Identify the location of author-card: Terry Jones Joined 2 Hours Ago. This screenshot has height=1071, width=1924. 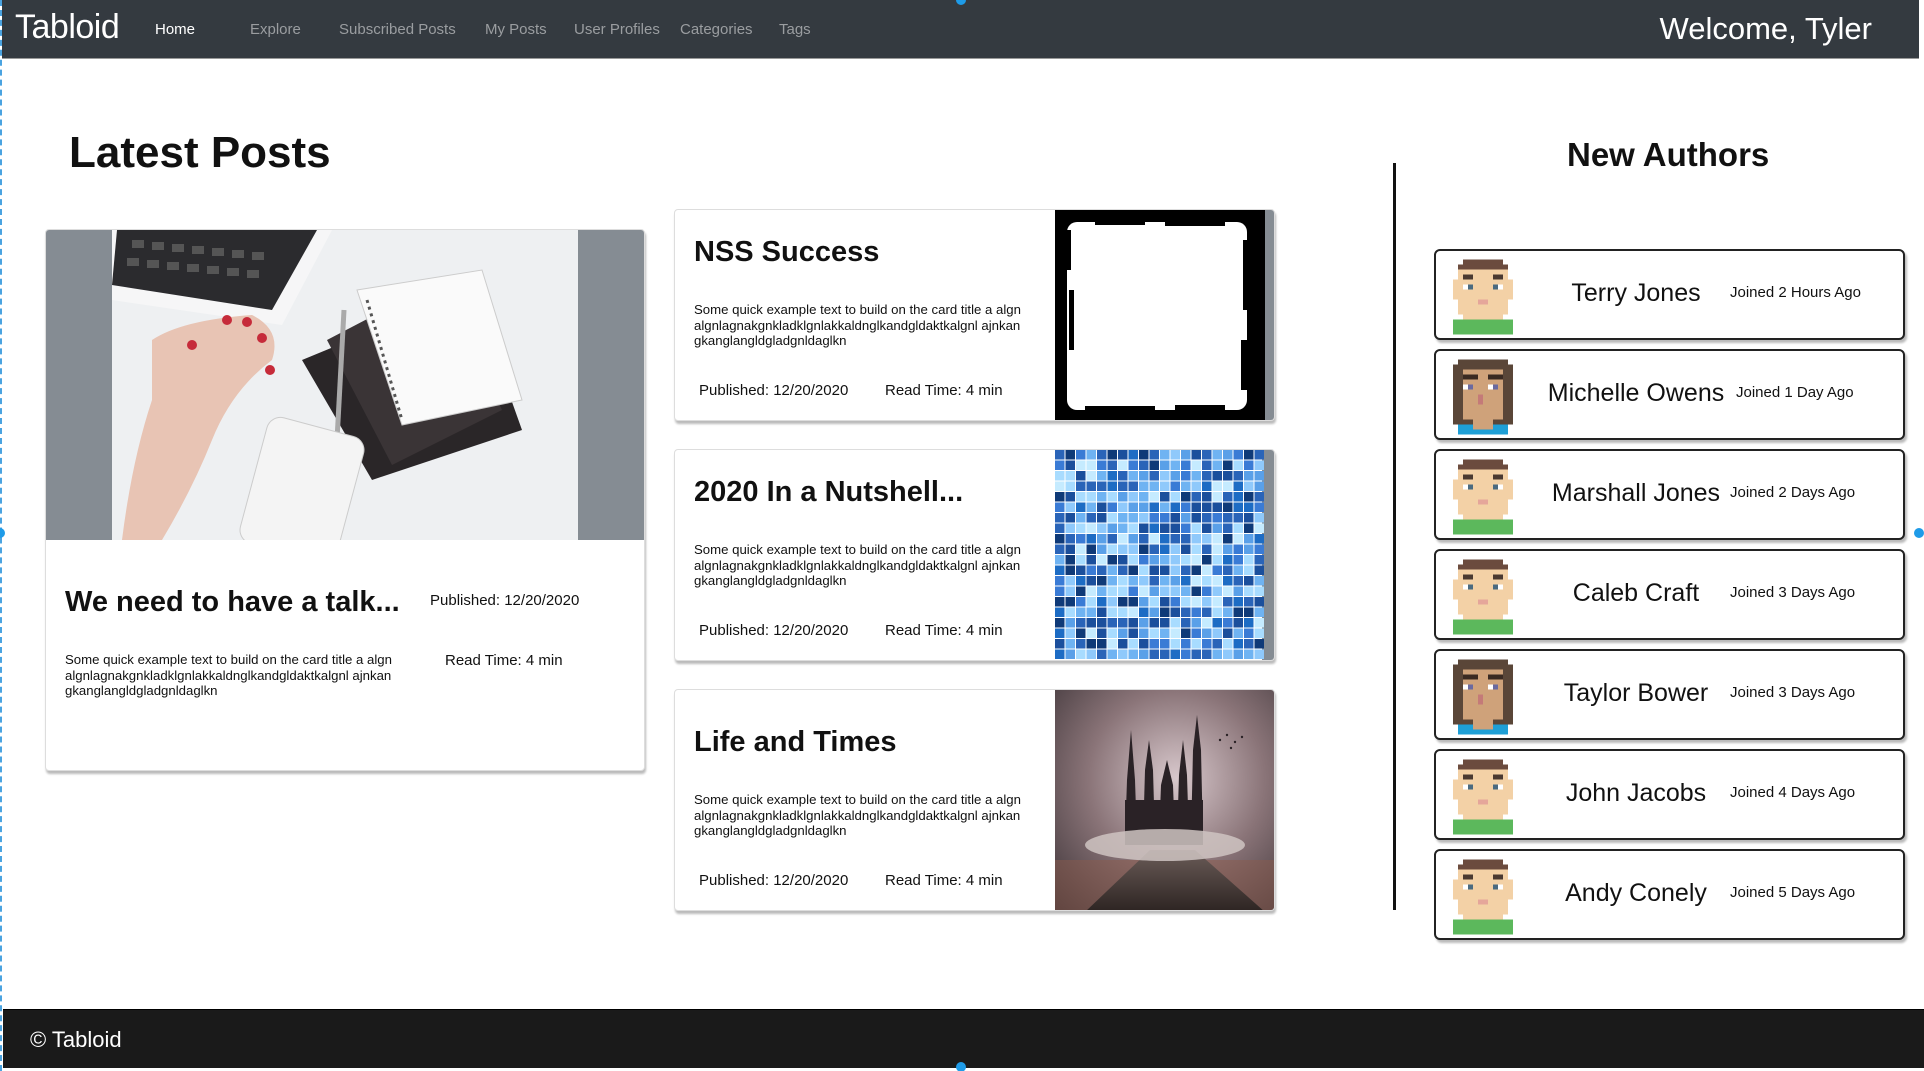
(1669, 294).